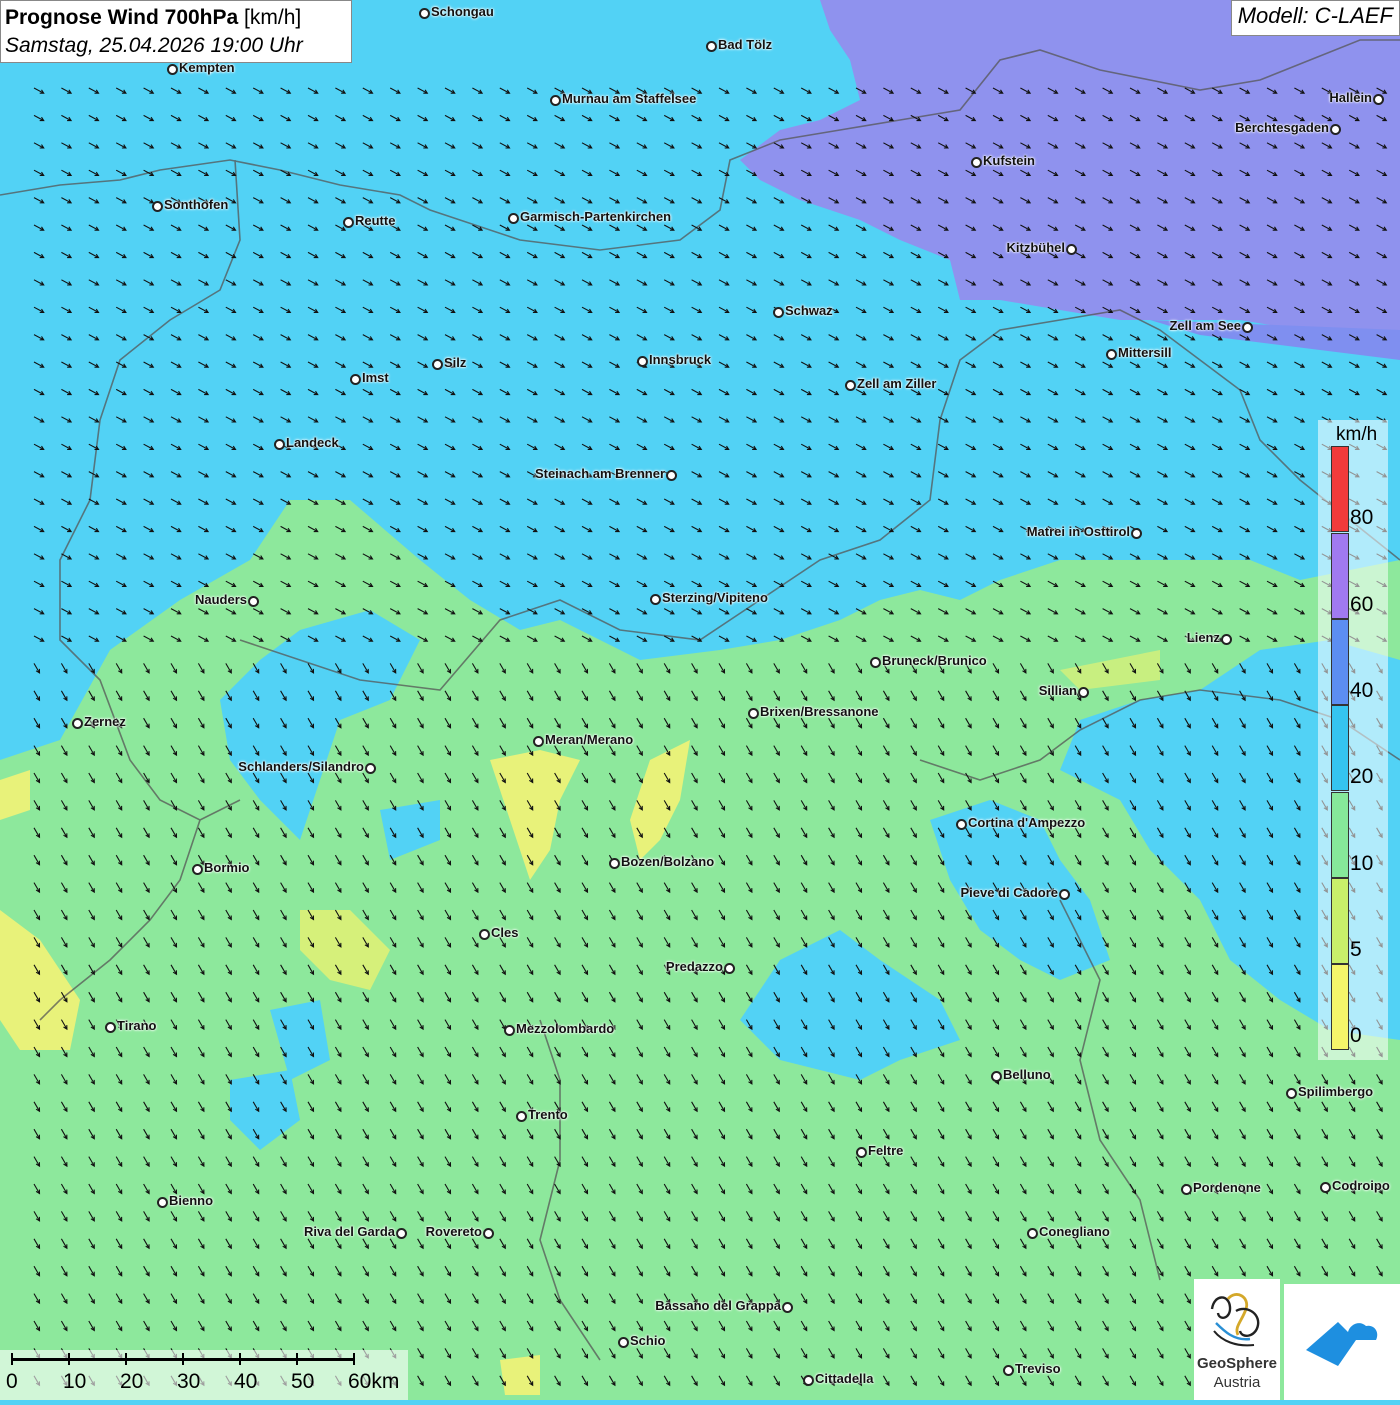  What do you see at coordinates (189, 1381) in the screenshot?
I see `scale-label: 30` at bounding box center [189, 1381].